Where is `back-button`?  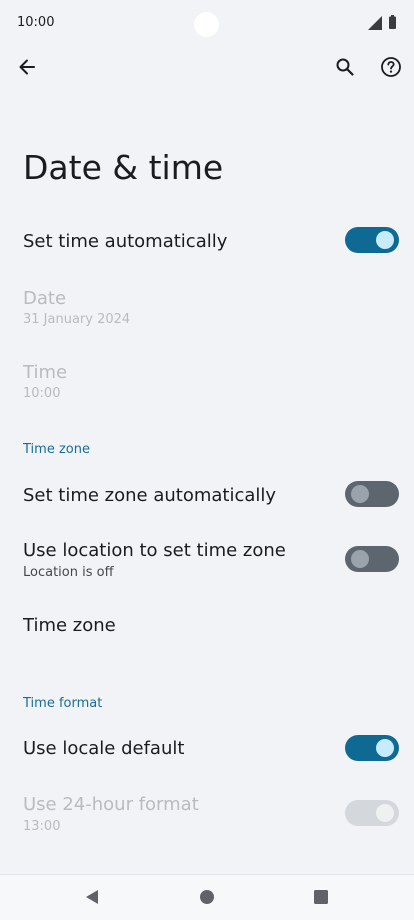
back-button is located at coordinates (27, 67).